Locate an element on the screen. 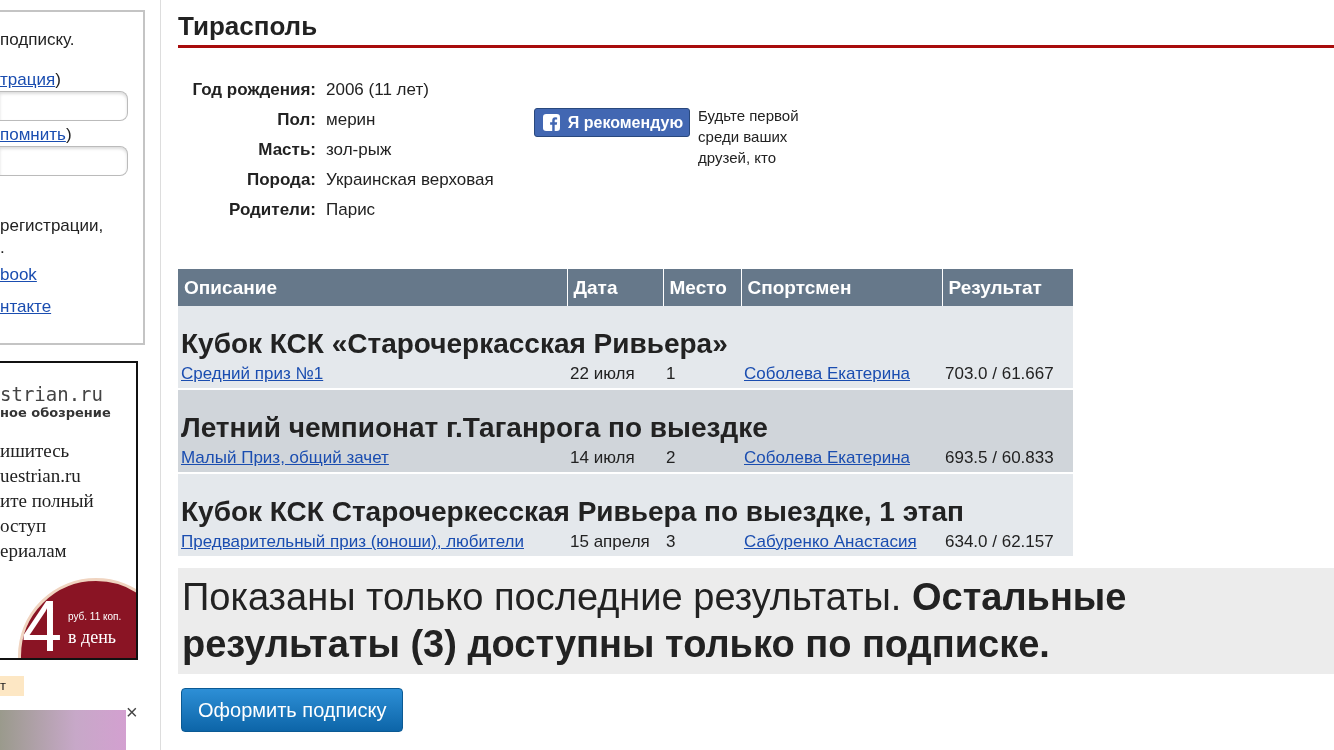 This screenshot has height=750, width=1334. column-header: Спортсмен is located at coordinates (841, 287).